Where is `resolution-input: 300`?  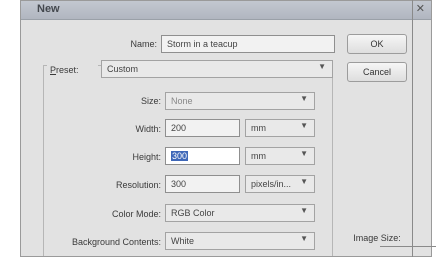 resolution-input: 300 is located at coordinates (202, 184).